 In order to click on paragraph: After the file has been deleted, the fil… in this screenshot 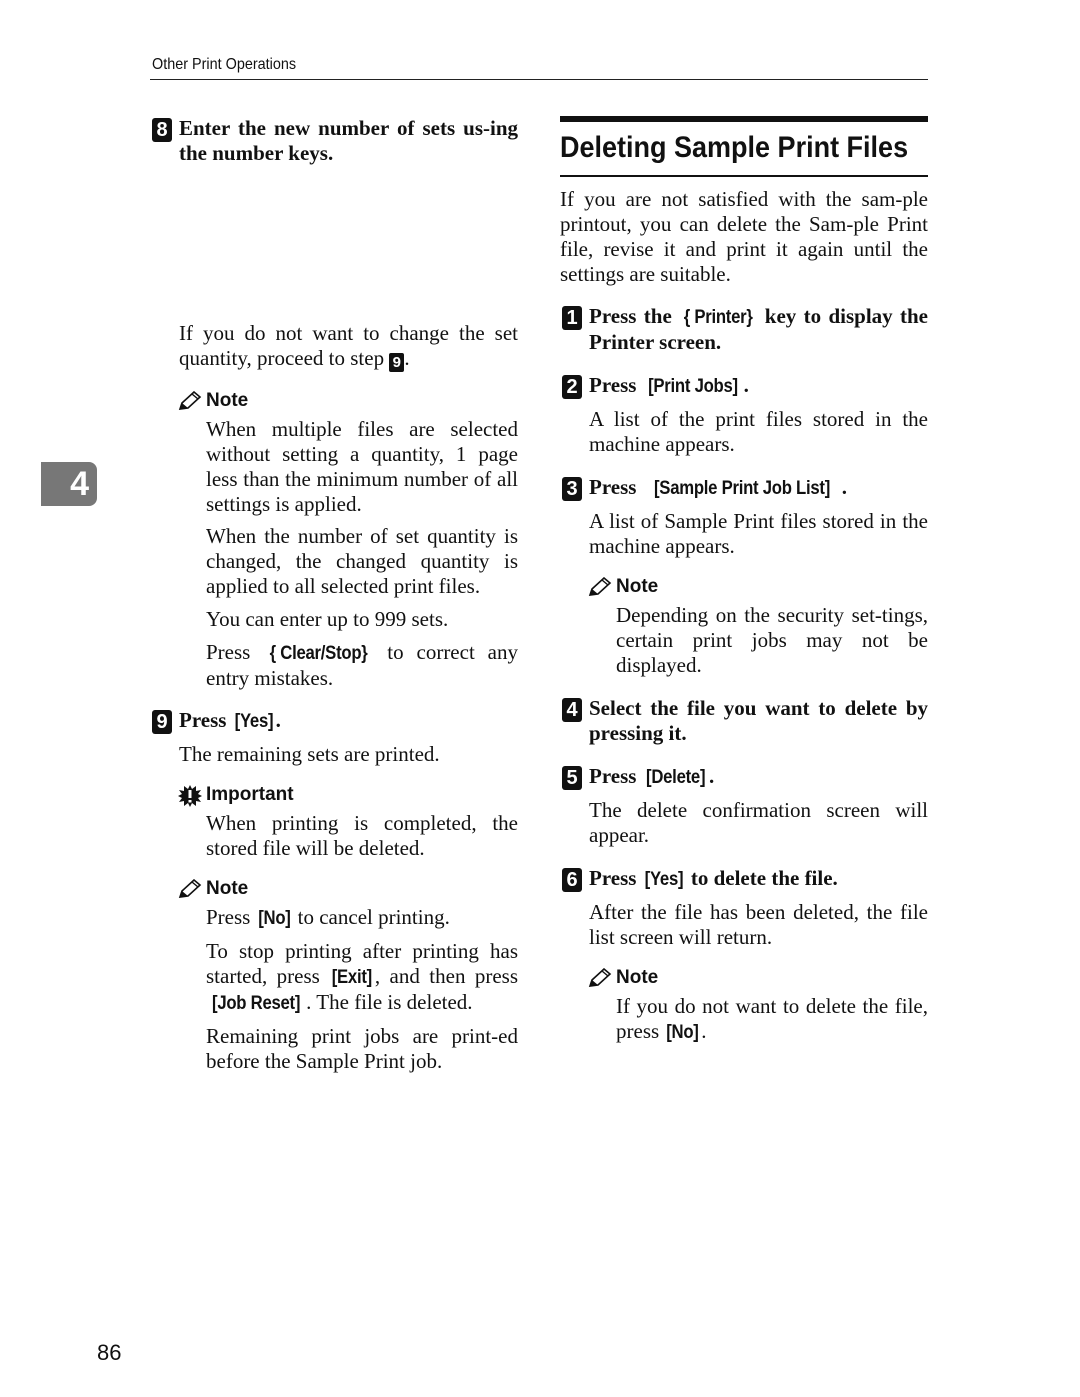, I will do `click(758, 924)`.